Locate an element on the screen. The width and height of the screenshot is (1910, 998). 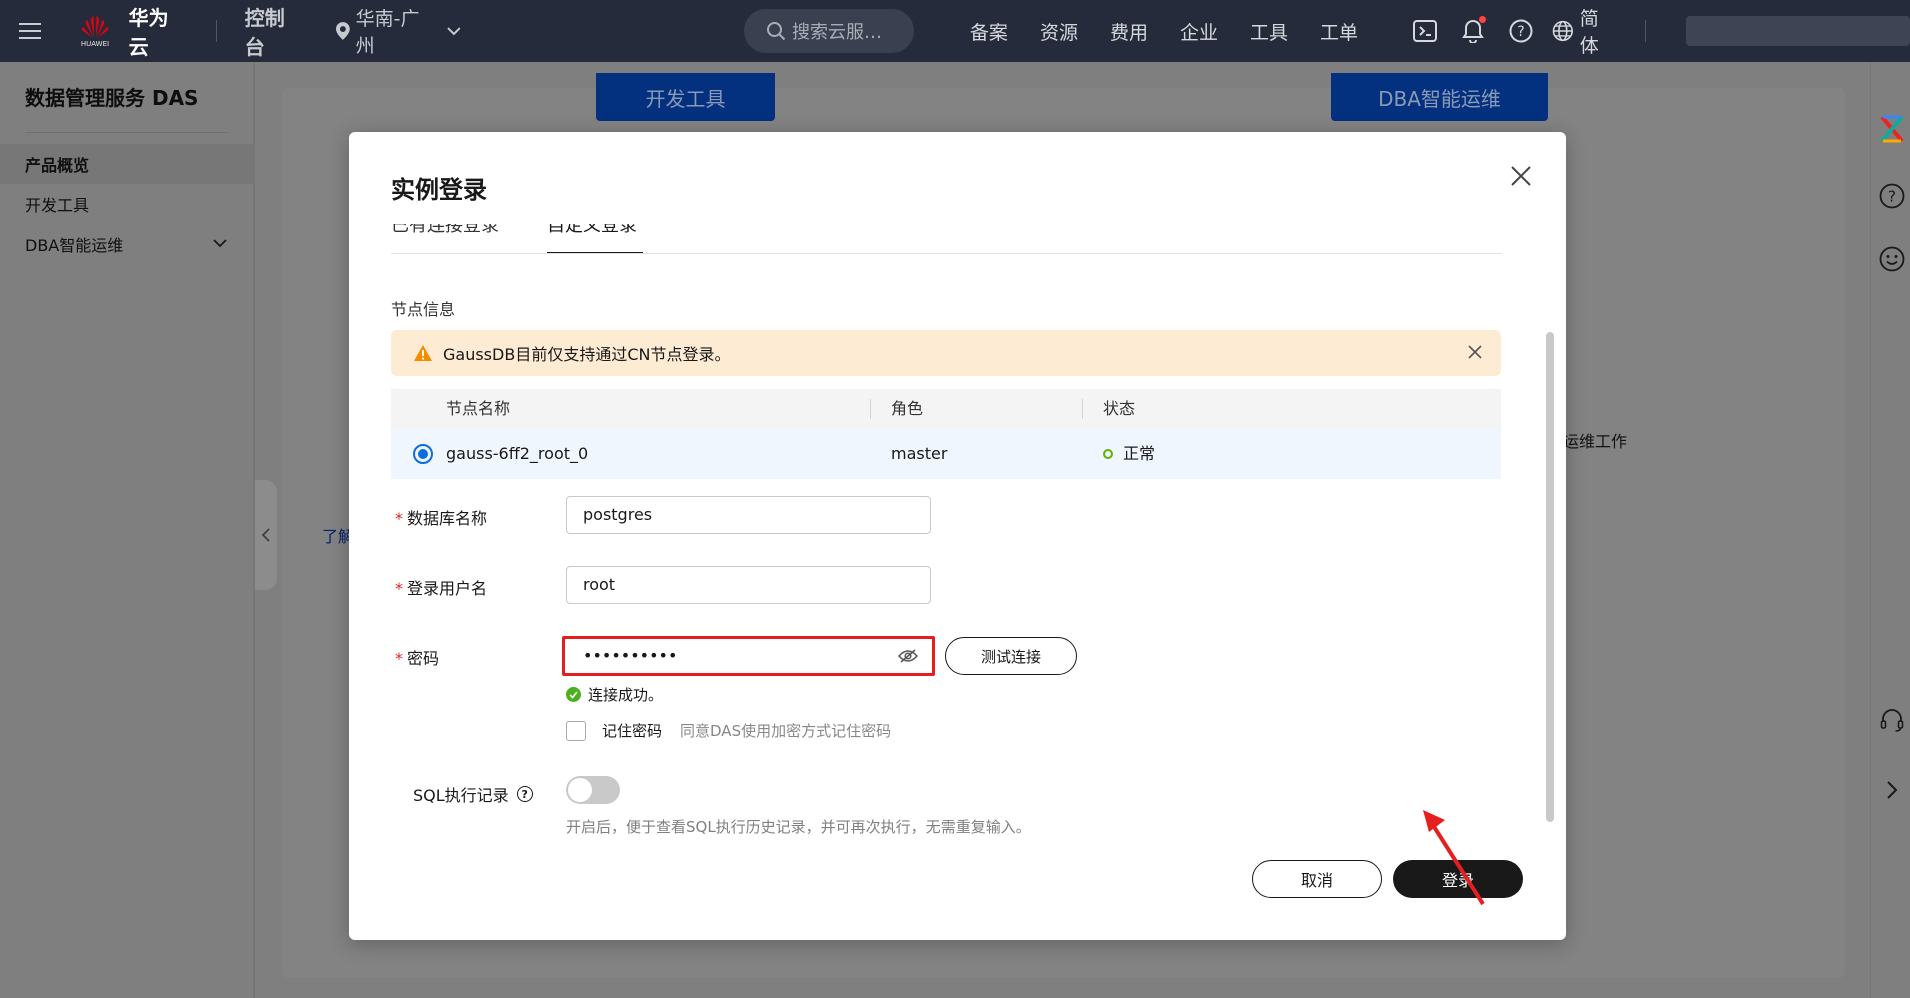
node-radio-button is located at coordinates (423, 454).